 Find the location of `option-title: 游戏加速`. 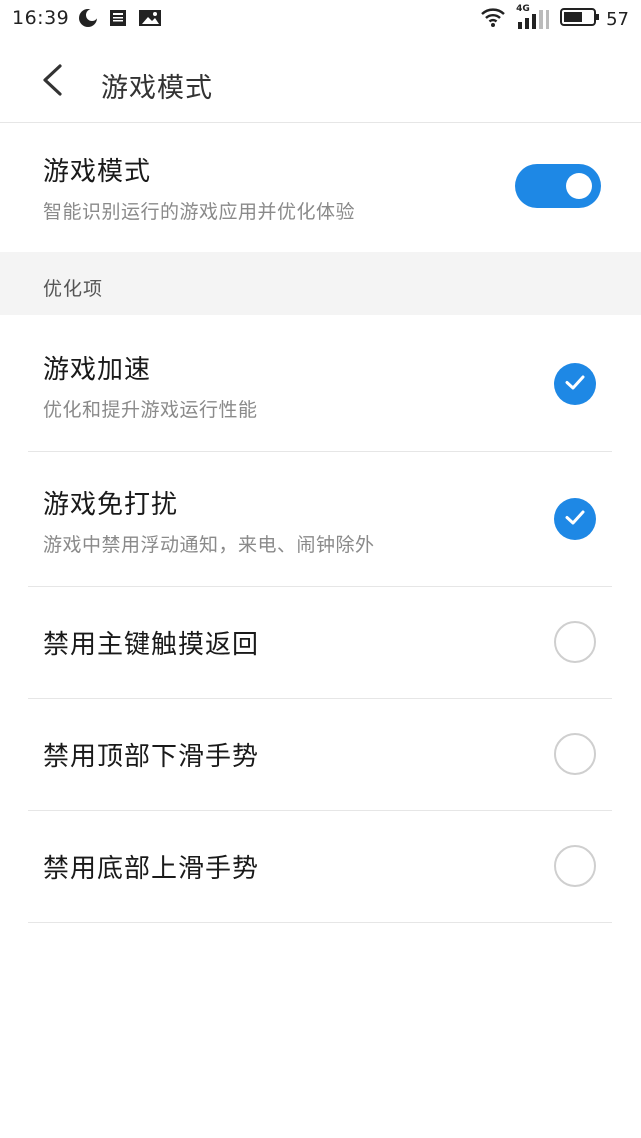

option-title: 游戏加速 is located at coordinates (97, 370).